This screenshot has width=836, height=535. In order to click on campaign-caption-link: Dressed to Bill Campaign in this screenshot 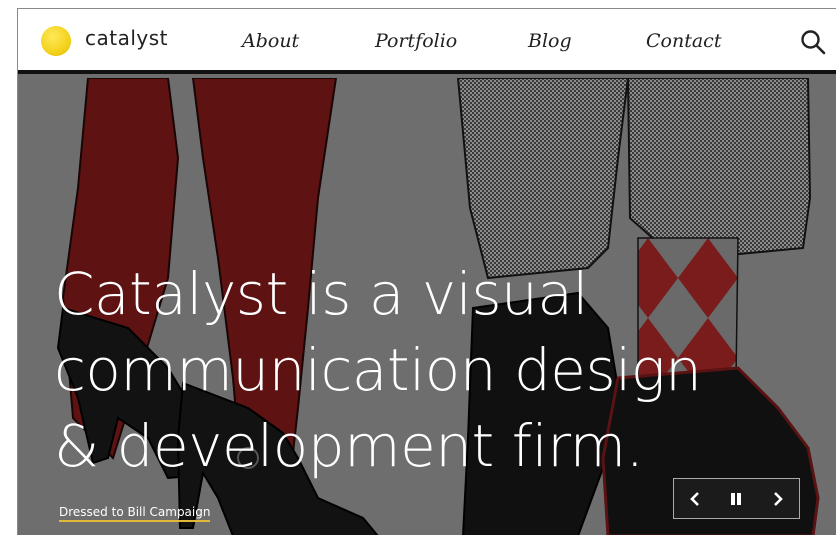, I will do `click(135, 513)`.